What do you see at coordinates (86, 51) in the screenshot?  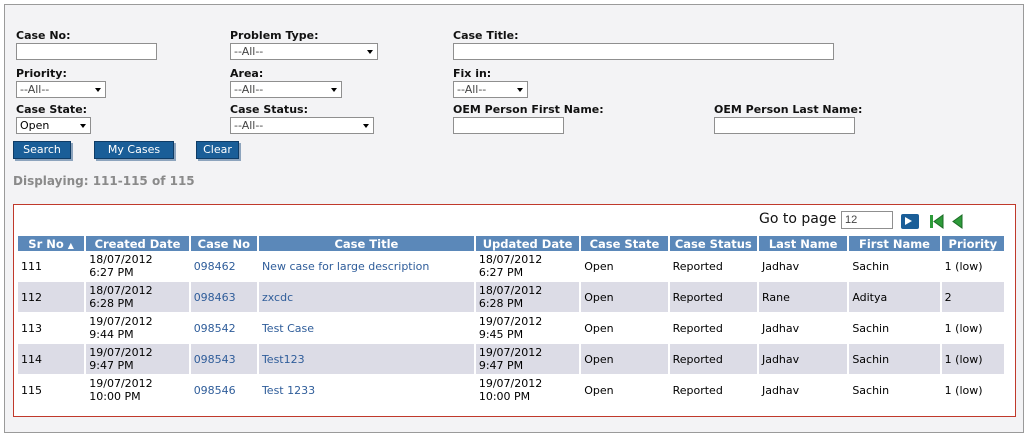 I see `case-no-input` at bounding box center [86, 51].